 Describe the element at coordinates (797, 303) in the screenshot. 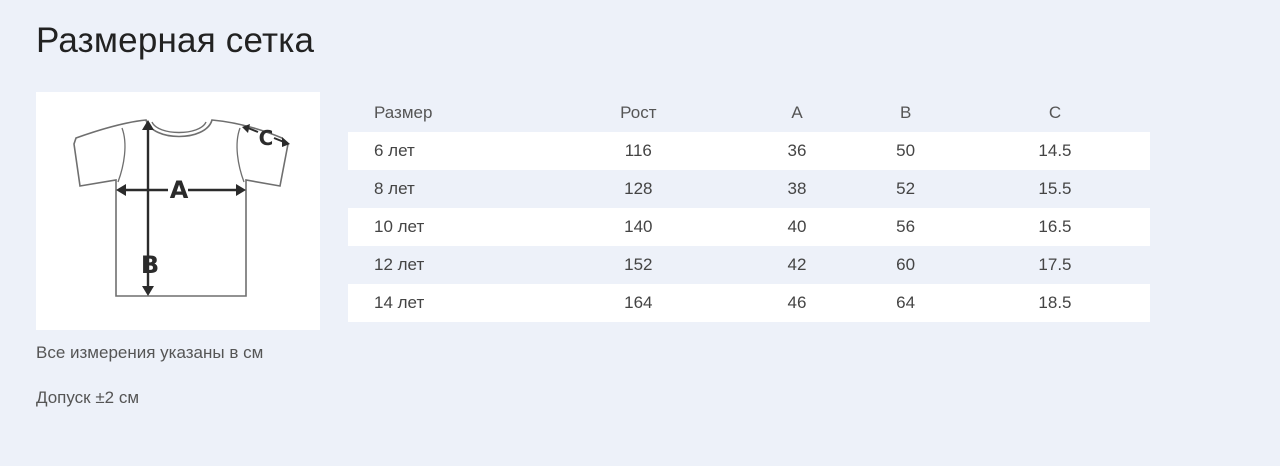

I see `cell-a: 46` at that location.